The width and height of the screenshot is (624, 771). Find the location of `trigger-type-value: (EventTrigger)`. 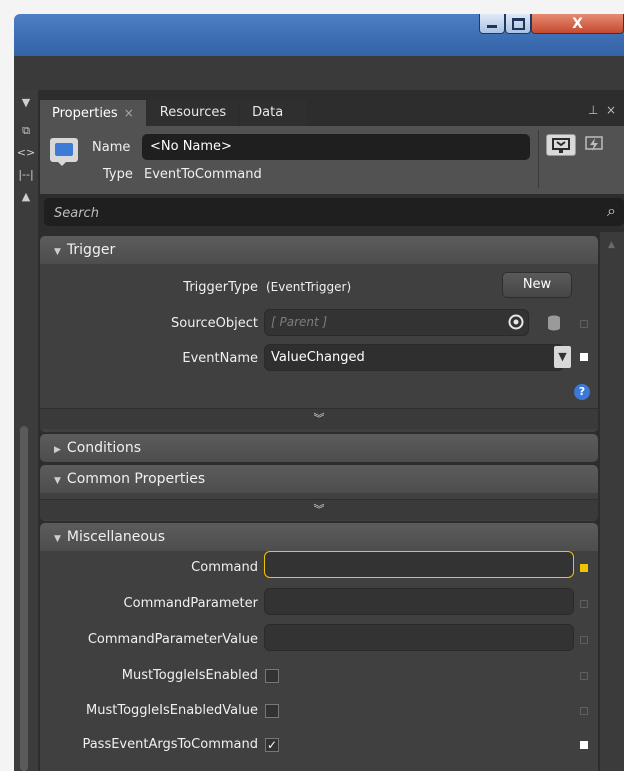

trigger-type-value: (EventTrigger) is located at coordinates (309, 287).